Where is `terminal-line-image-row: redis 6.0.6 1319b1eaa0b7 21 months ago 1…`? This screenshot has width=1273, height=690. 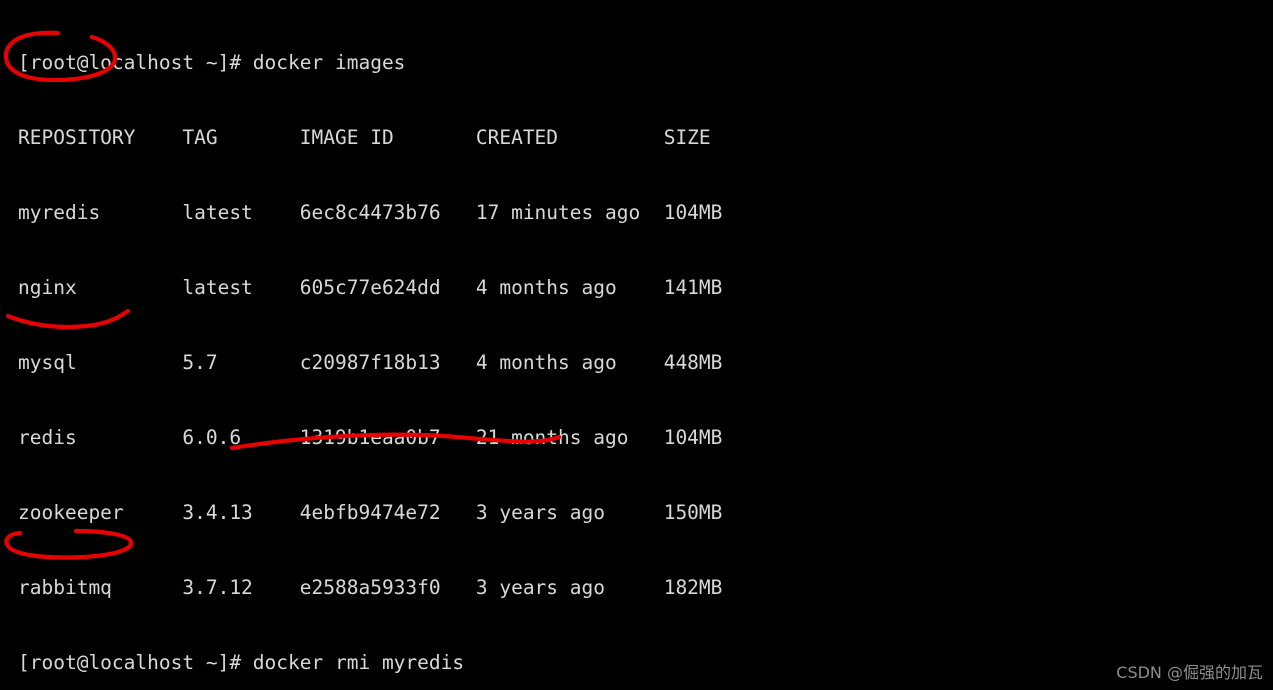 terminal-line-image-row: redis 6.0.6 1319b1eaa0b7 21 months ago 1… is located at coordinates (370, 437).